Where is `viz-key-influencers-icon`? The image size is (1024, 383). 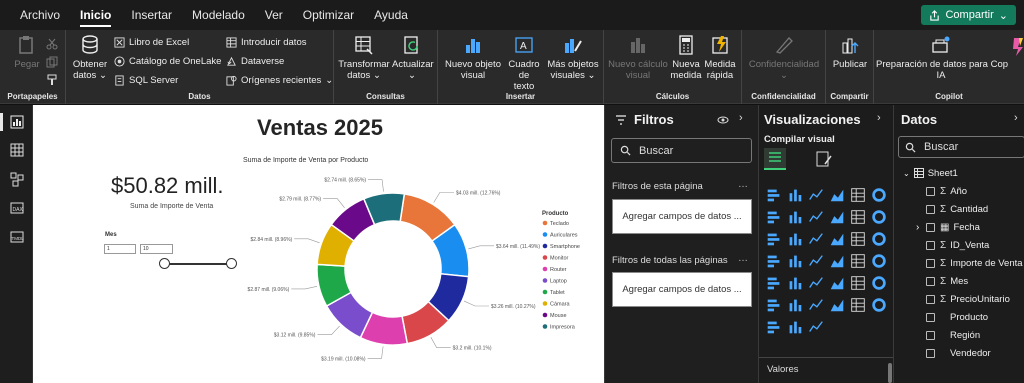 viz-key-influencers-icon is located at coordinates (774, 305).